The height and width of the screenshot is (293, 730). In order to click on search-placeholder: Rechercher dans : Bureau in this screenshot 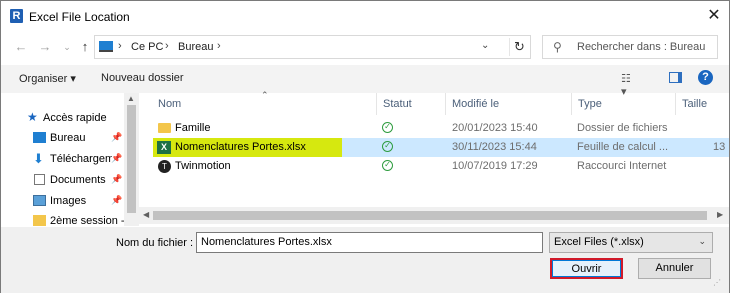, I will do `click(641, 47)`.